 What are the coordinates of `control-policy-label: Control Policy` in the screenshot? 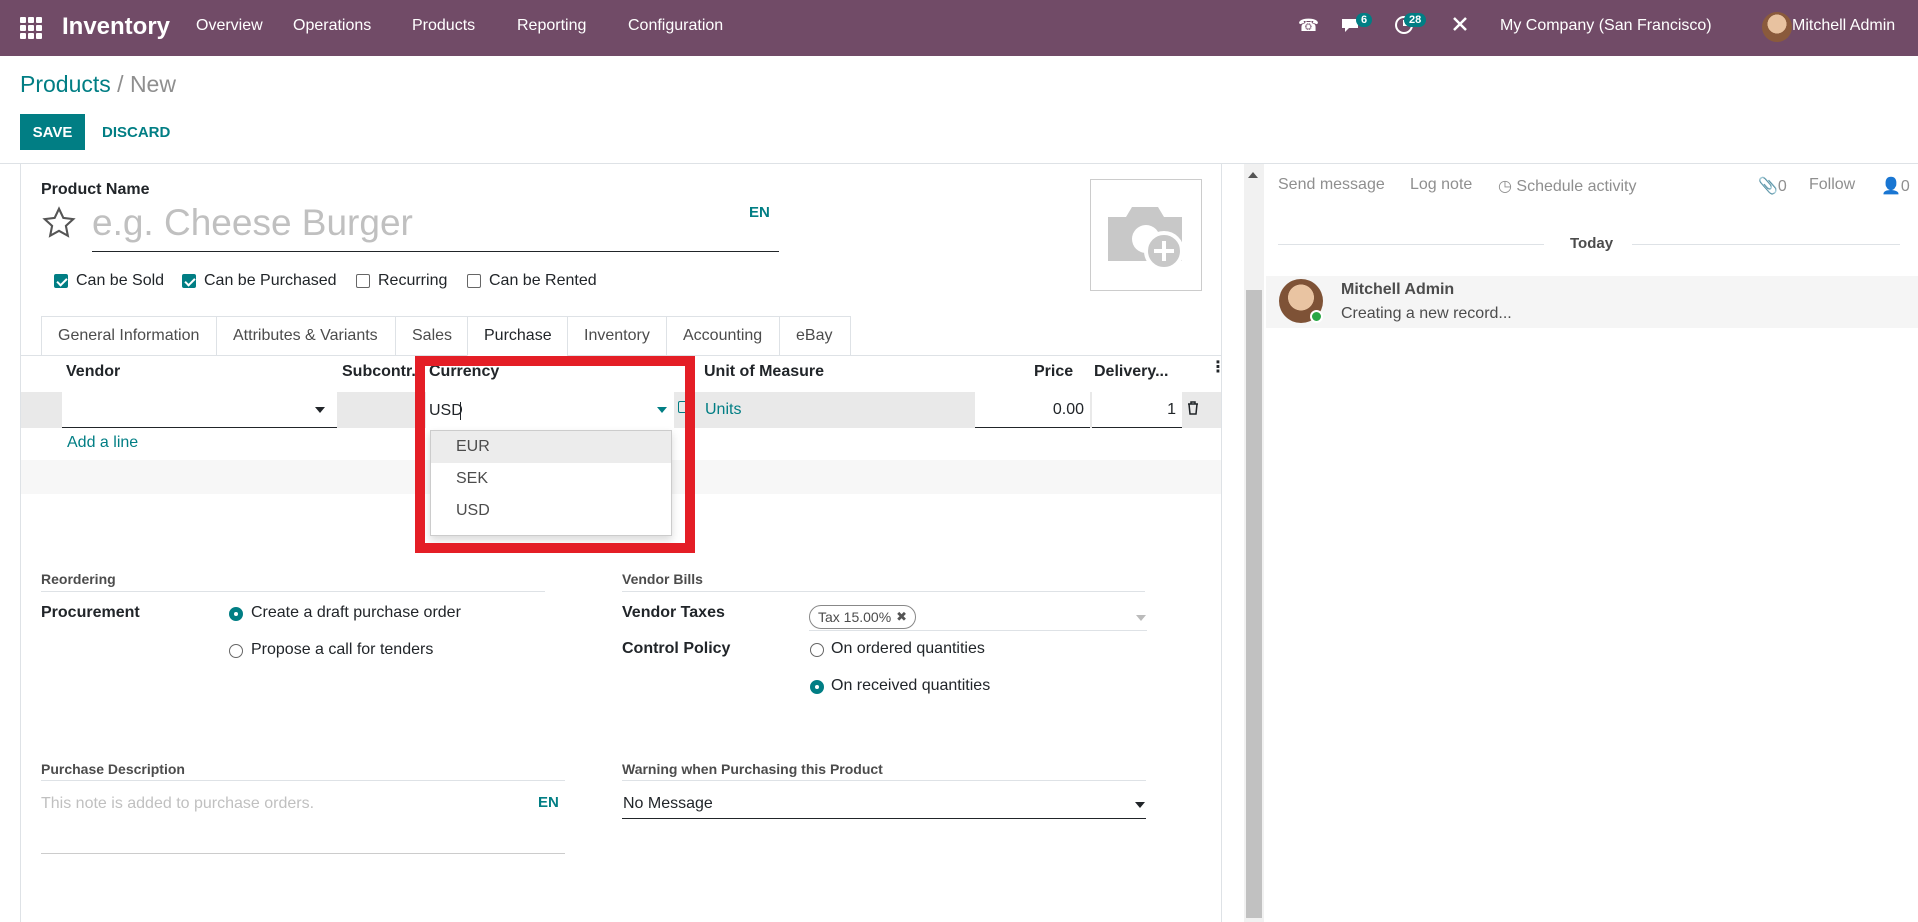 It's located at (676, 648).